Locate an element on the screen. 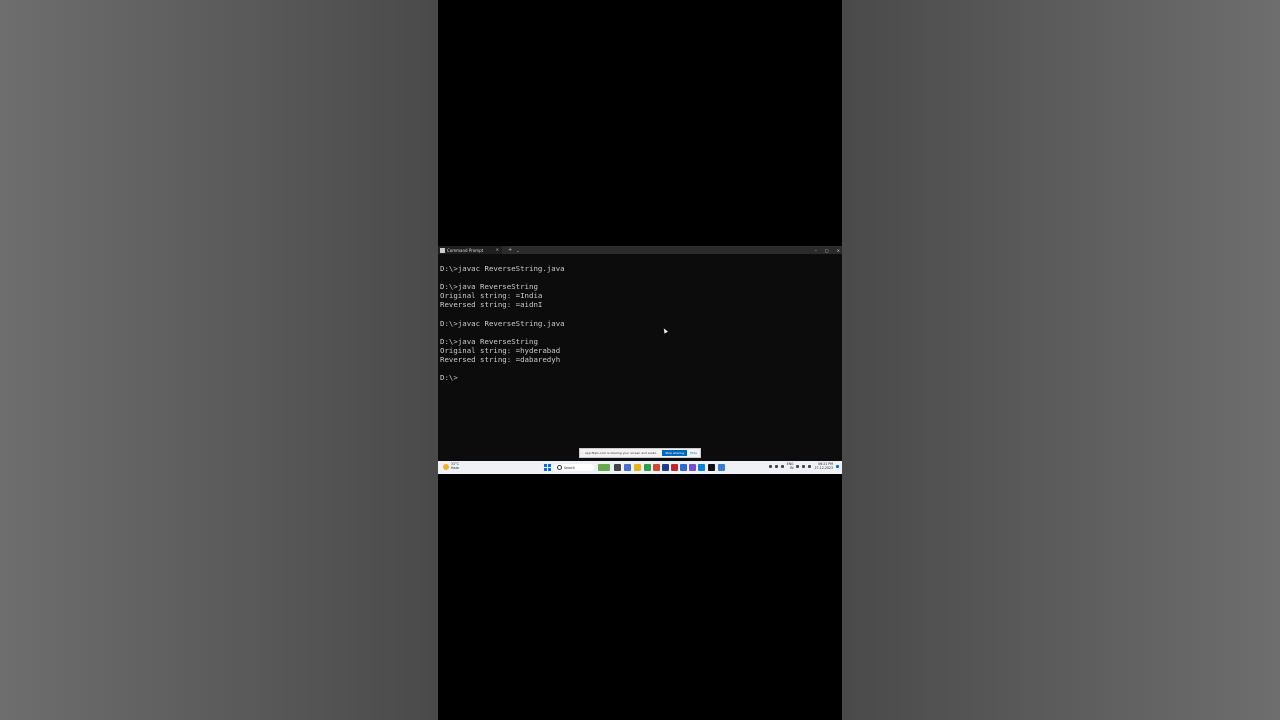 This screenshot has width=1280, height=720. clock-date: 27-12-2023 is located at coordinates (823, 467).